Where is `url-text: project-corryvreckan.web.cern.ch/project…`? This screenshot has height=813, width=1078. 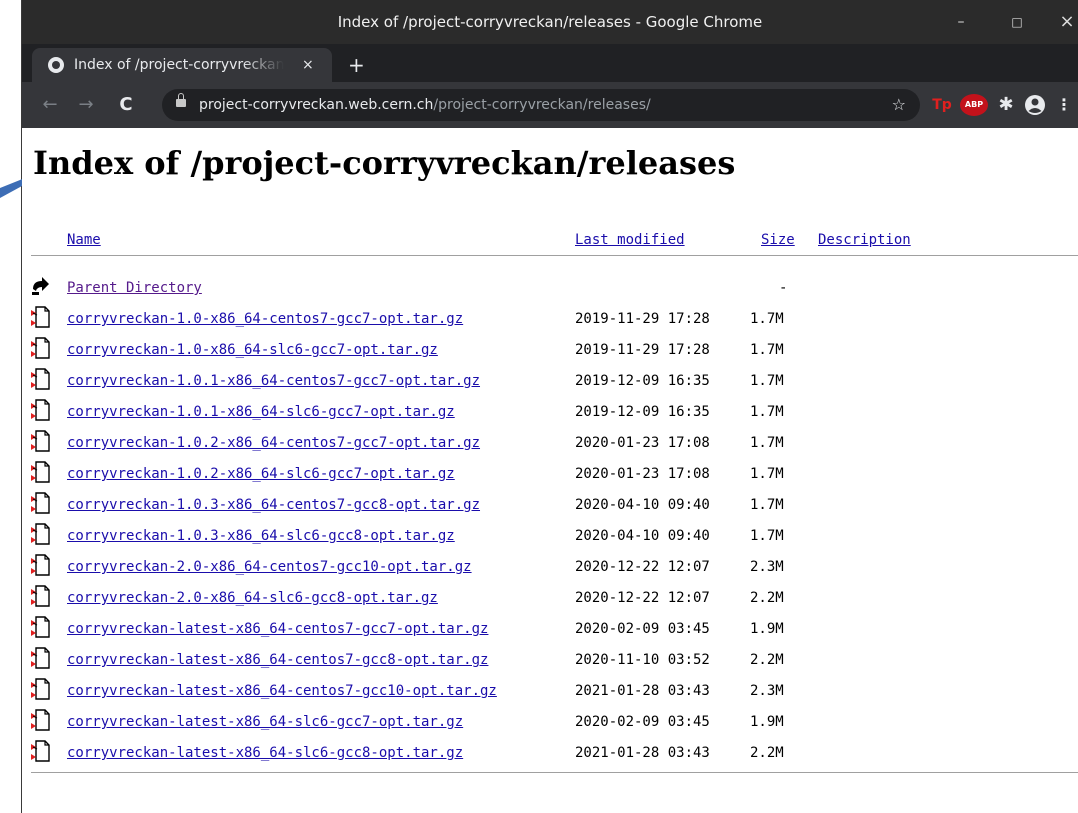
url-text: project-corryvreckan.web.cern.ch/project… is located at coordinates (425, 105).